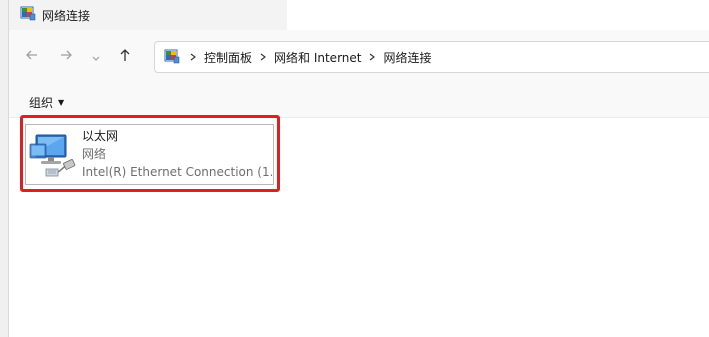 The image size is (709, 337). What do you see at coordinates (407, 57) in the screenshot?
I see `breadcrumb-network-connections: 网络连接` at bounding box center [407, 57].